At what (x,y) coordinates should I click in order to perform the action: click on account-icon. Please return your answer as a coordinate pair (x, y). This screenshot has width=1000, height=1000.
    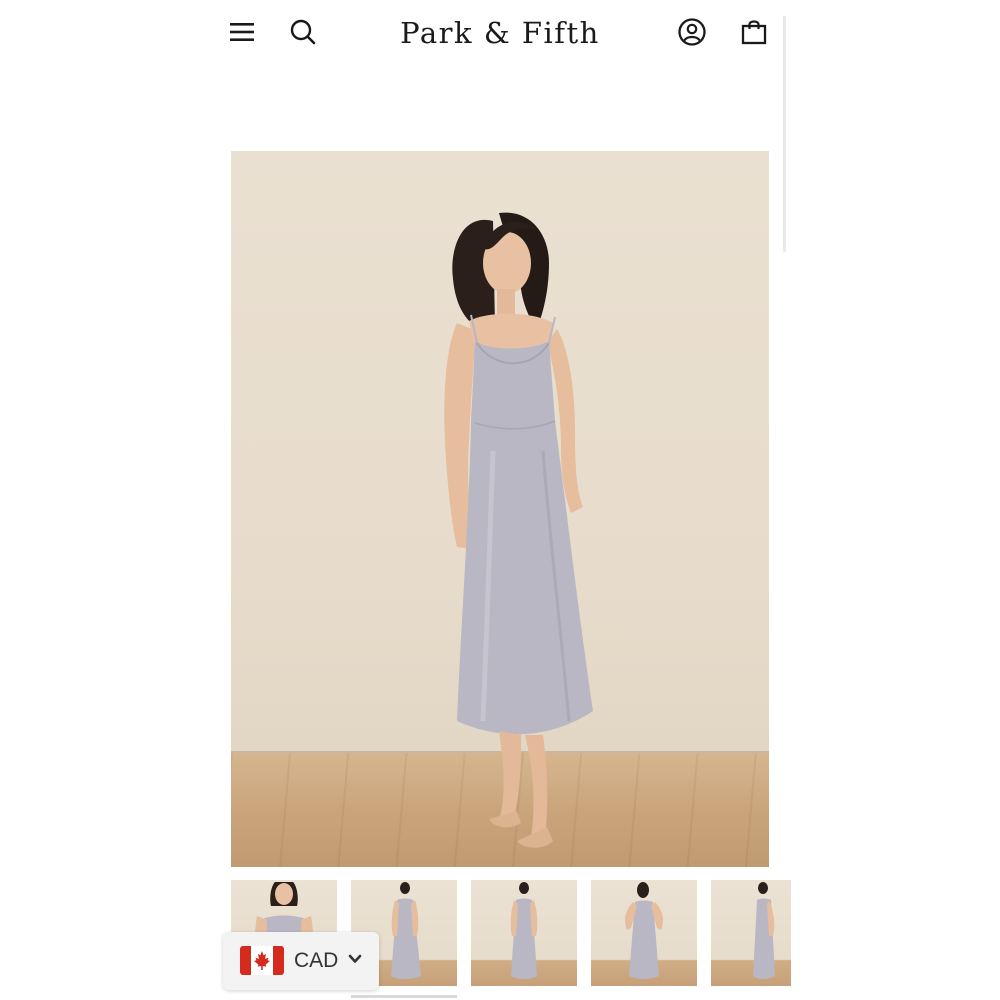
    Looking at the image, I should click on (692, 32).